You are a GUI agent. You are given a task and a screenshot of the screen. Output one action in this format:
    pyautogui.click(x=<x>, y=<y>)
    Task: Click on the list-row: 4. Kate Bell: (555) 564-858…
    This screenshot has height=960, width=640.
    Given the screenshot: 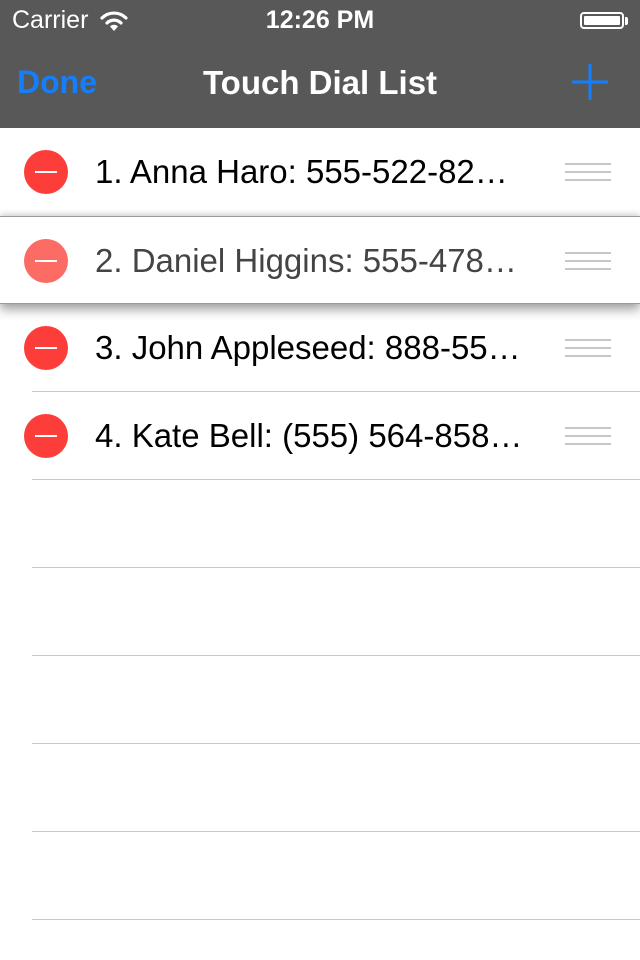 What is the action you would take?
    pyautogui.click(x=320, y=436)
    